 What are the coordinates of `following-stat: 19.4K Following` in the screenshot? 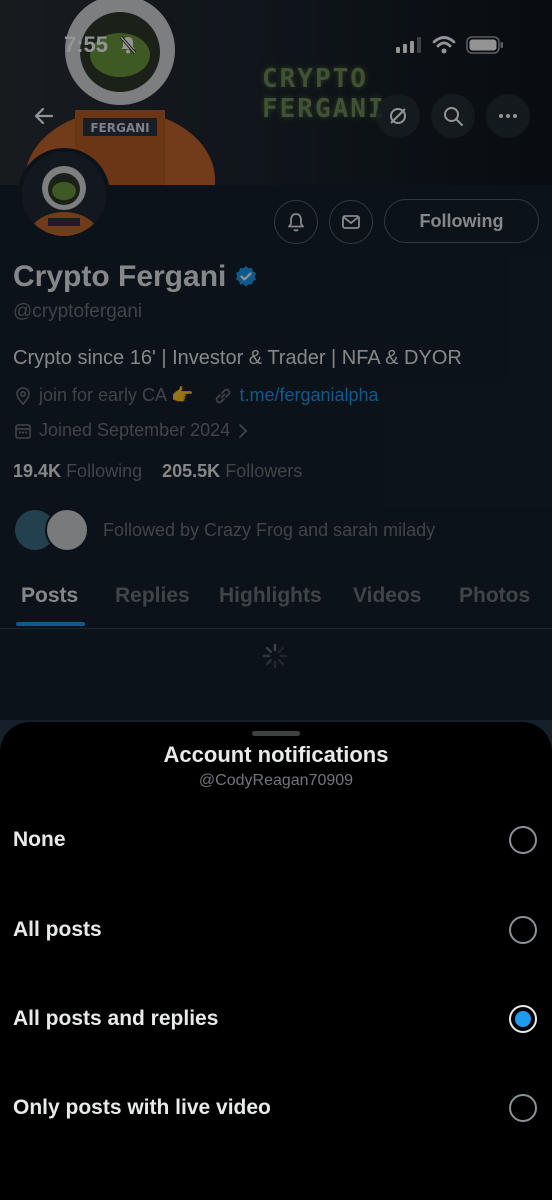 It's located at (77, 471).